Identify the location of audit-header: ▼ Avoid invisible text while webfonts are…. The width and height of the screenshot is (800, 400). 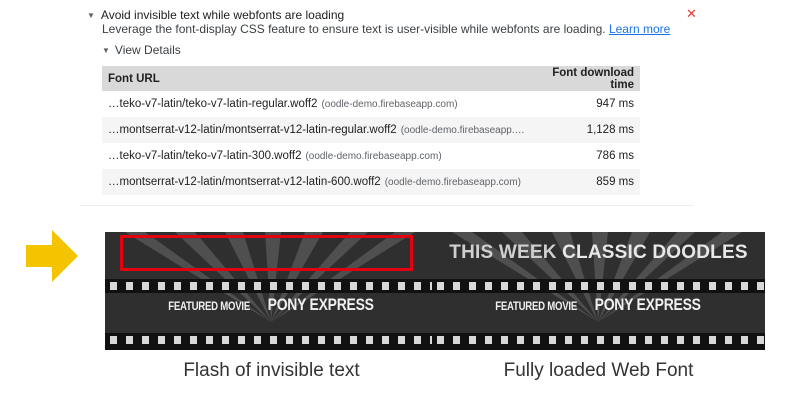
(215, 15).